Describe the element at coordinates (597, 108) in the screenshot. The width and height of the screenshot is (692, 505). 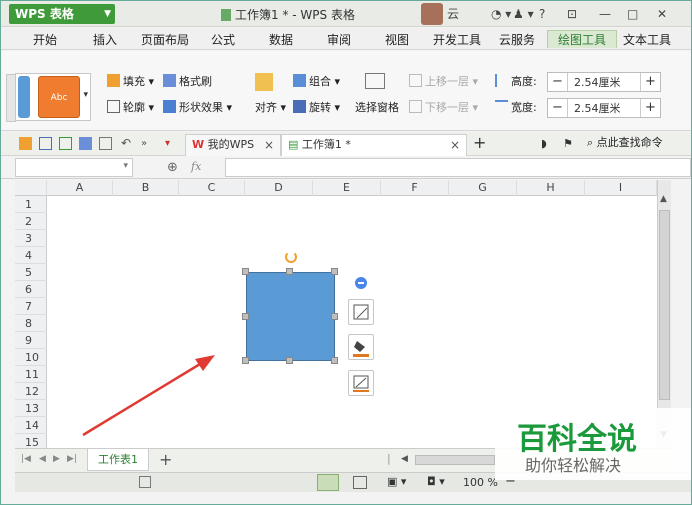
I see `width-value: 2.54厘米` at that location.